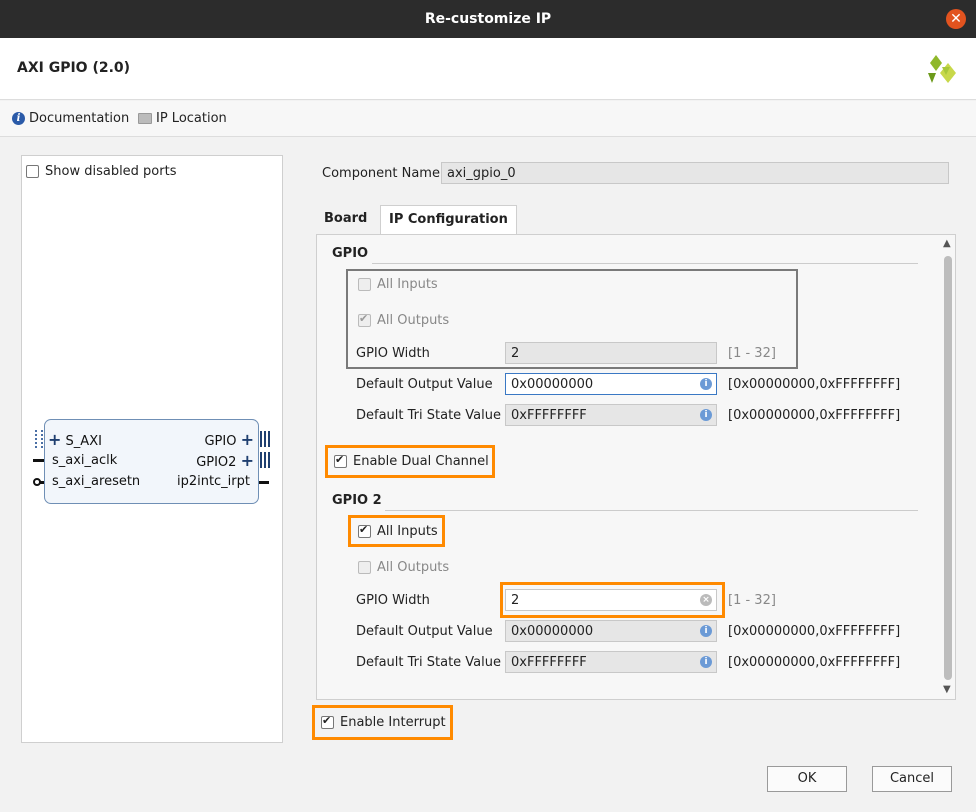 The width and height of the screenshot is (976, 812). Describe the element at coordinates (752, 600) in the screenshot. I see `gpio2-width-range: [1 - 32]` at that location.